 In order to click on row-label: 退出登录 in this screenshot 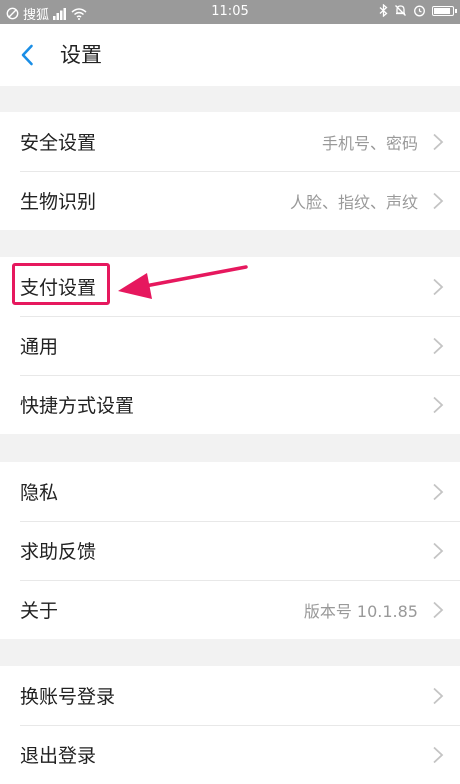, I will do `click(58, 756)`.